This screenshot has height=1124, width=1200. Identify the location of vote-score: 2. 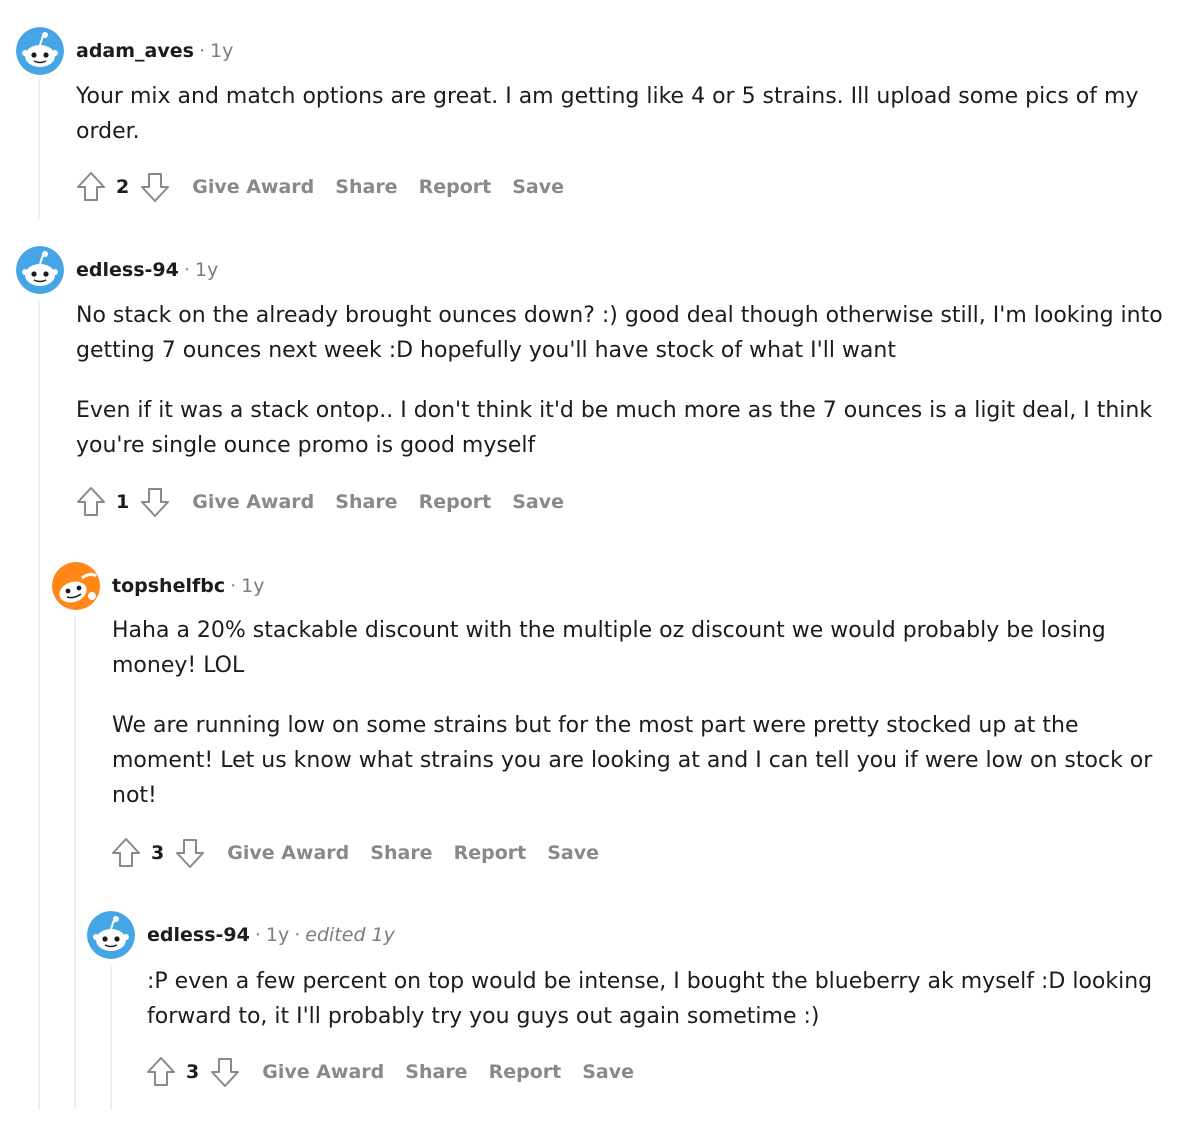
(123, 187).